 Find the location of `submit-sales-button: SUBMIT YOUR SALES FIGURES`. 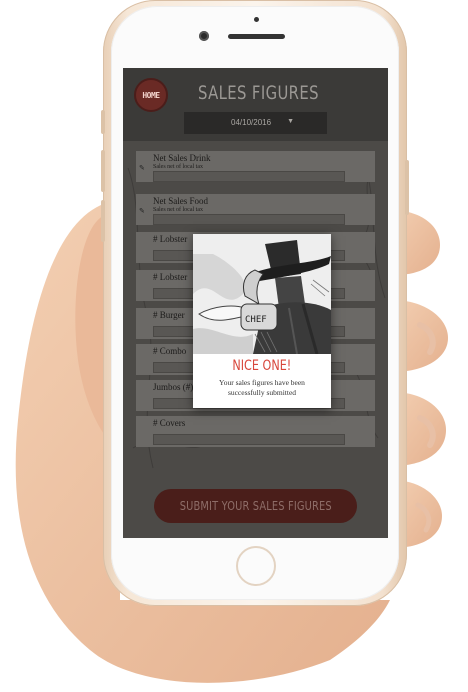

submit-sales-button: SUBMIT YOUR SALES FIGURES is located at coordinates (255, 506).